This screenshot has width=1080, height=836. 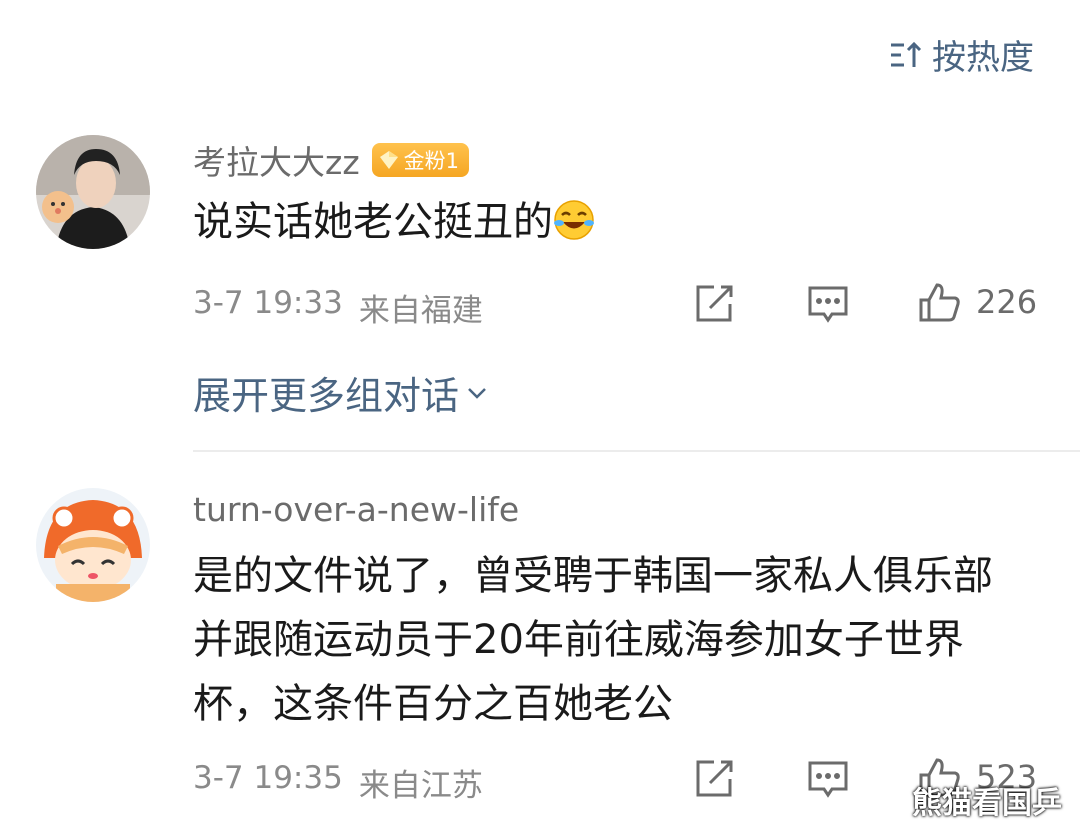 I want to click on expand-conversation-link: 展开更多组对话, so click(x=341, y=392).